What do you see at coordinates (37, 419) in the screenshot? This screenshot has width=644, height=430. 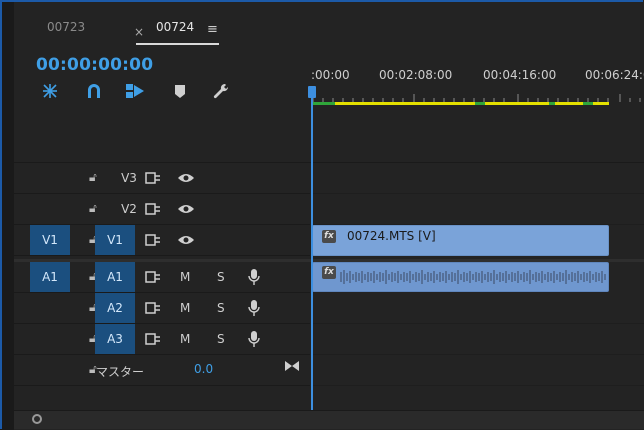 I see `zoom-handle` at bounding box center [37, 419].